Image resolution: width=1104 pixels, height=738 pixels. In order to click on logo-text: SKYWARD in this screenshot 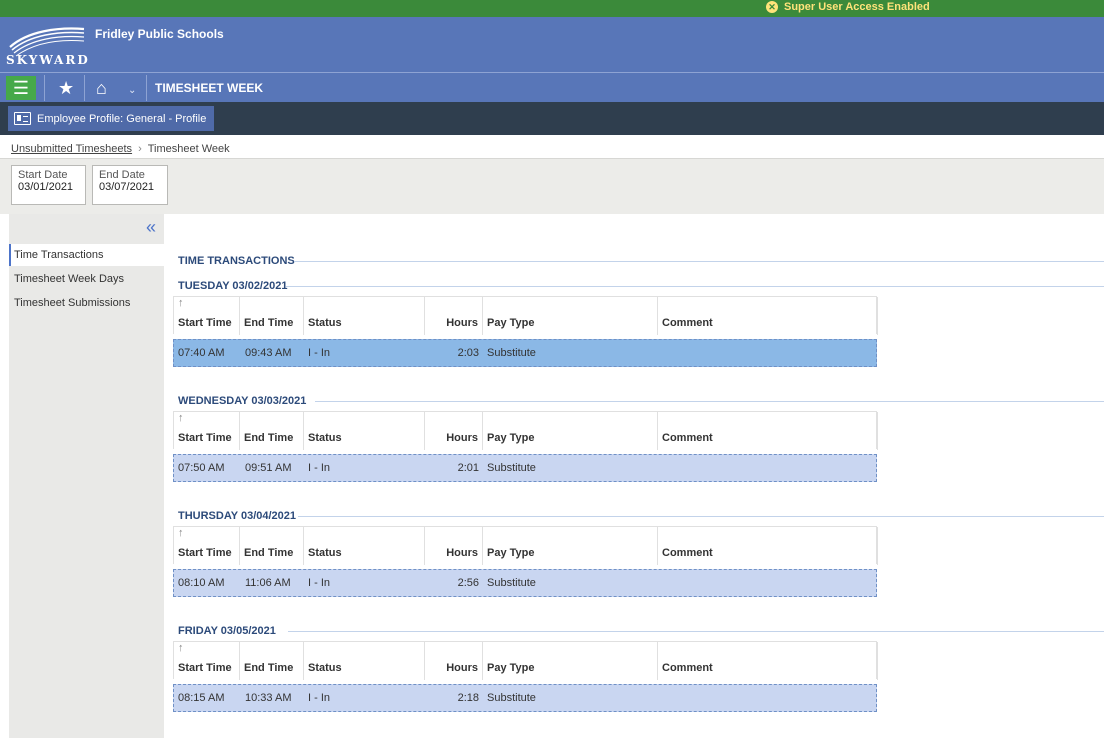, I will do `click(48, 60)`.